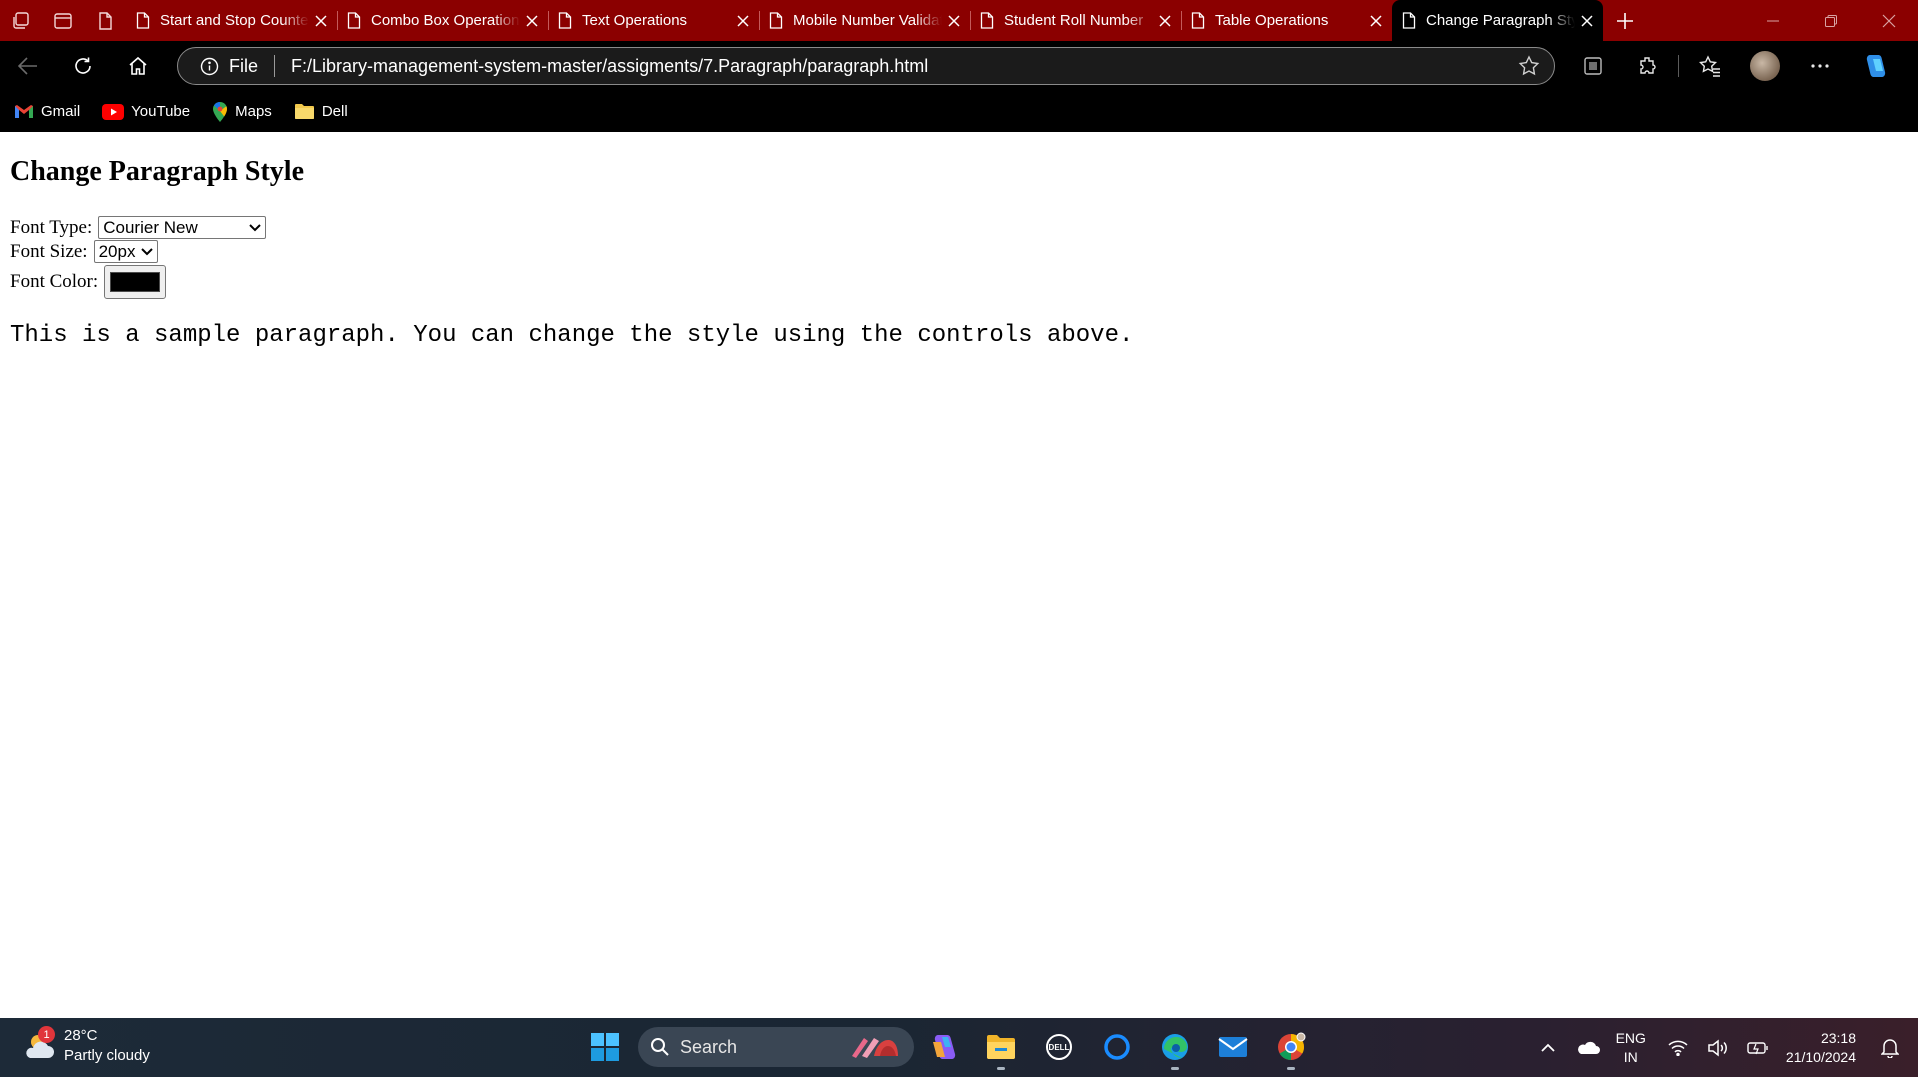  What do you see at coordinates (1773, 20) in the screenshot?
I see `minimize-icon` at bounding box center [1773, 20].